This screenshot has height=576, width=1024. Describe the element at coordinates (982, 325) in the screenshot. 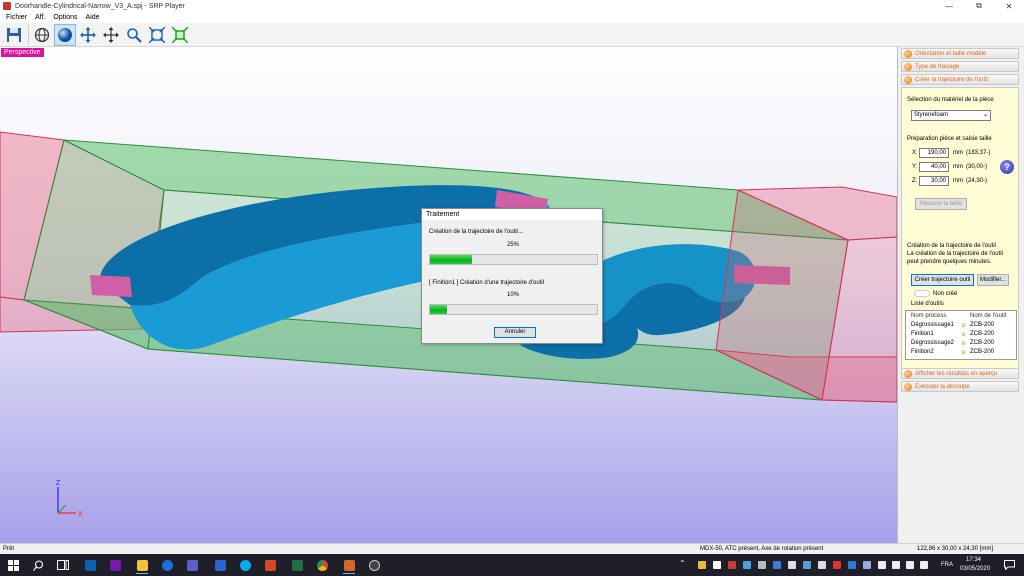

I see `tool-name: ZCB-200` at that location.